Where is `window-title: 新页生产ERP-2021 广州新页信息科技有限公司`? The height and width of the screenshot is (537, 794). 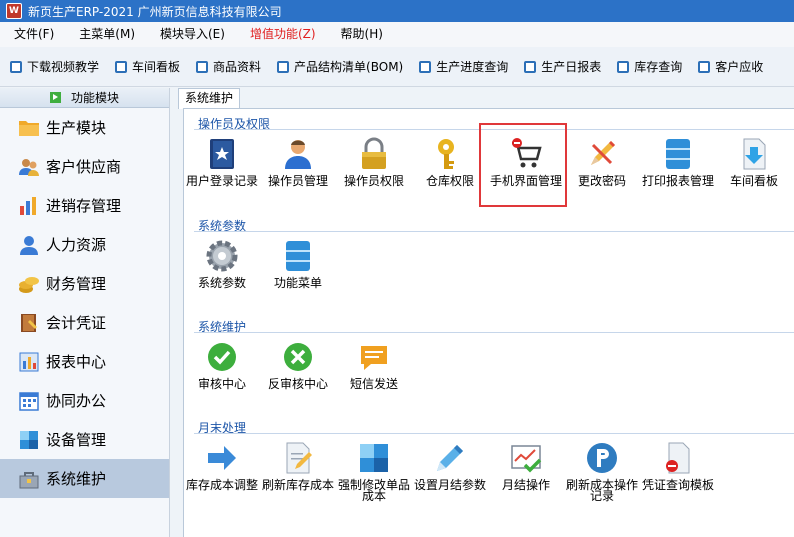 window-title: 新页生产ERP-2021 广州新页信息科技有限公司 is located at coordinates (155, 11).